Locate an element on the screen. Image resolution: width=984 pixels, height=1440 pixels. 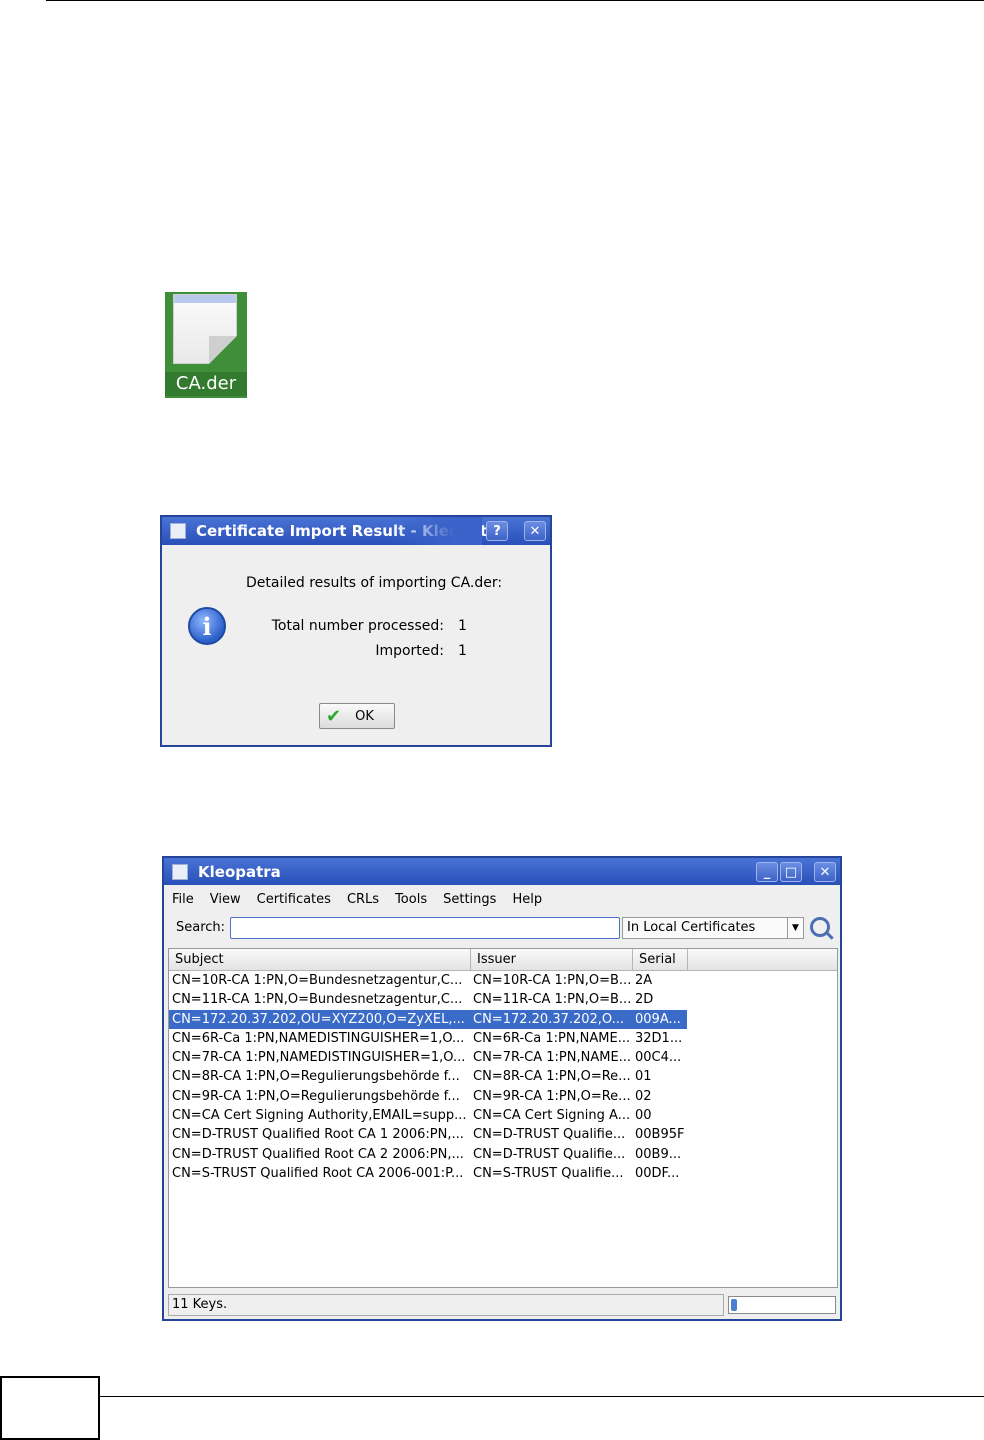
search-input is located at coordinates (425, 928).